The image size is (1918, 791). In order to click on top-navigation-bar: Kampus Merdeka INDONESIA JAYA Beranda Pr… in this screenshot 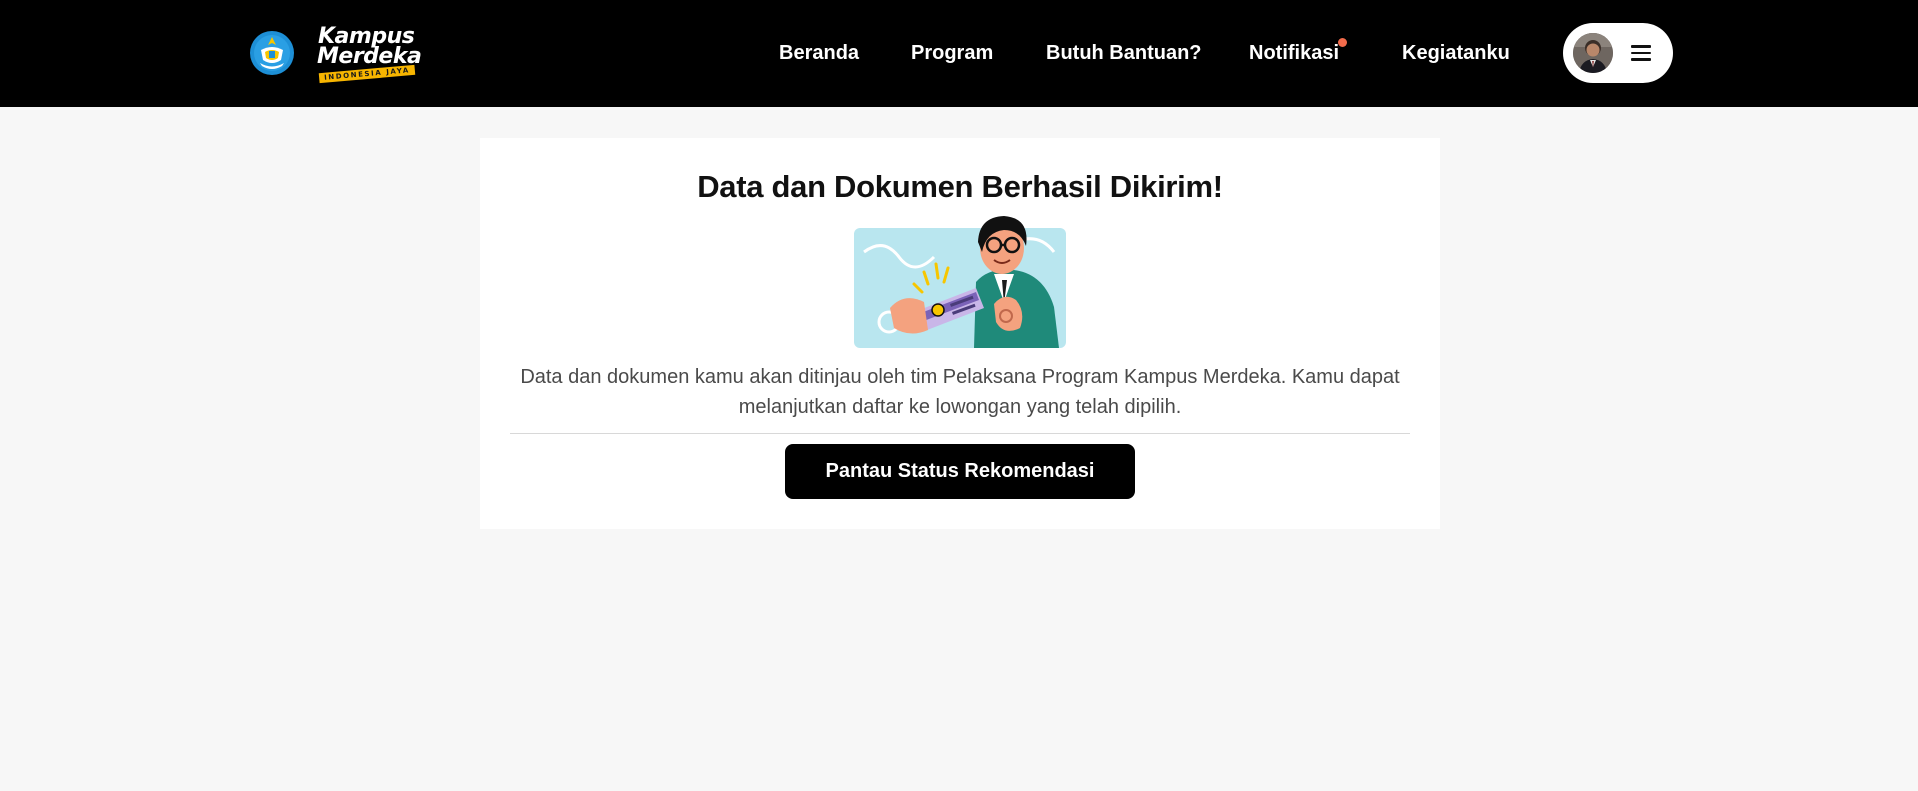, I will do `click(959, 53)`.